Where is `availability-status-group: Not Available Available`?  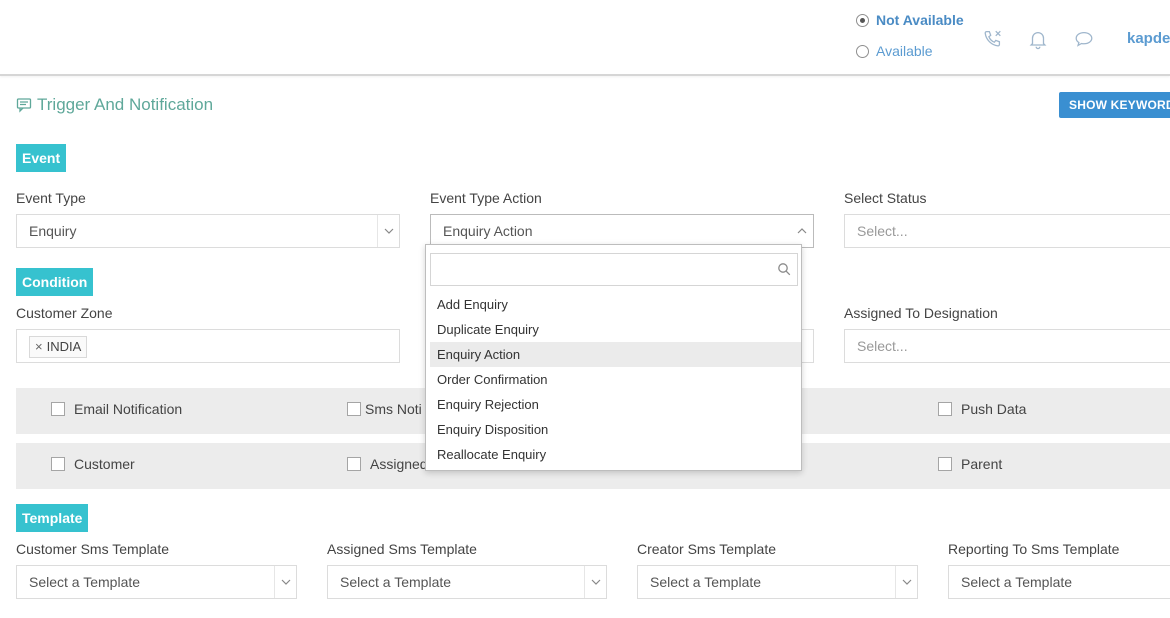 availability-status-group: Not Available Available is located at coordinates (910, 41).